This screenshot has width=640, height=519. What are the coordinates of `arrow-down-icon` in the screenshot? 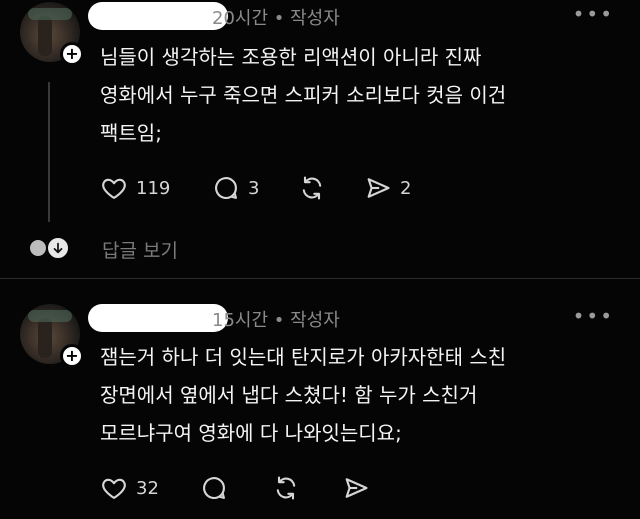 It's located at (58, 248).